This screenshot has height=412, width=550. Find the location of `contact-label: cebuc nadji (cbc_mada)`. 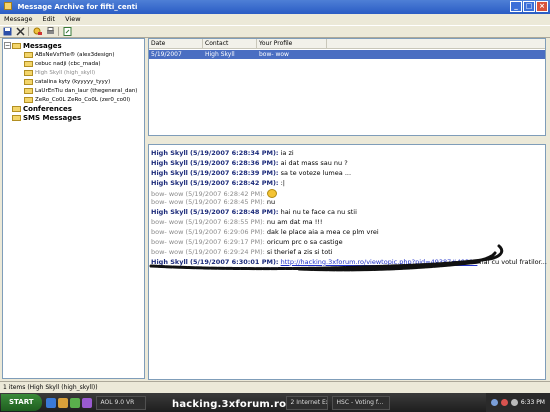

contact-label: cebuc nadji (cbc_mada) is located at coordinates (68, 63).